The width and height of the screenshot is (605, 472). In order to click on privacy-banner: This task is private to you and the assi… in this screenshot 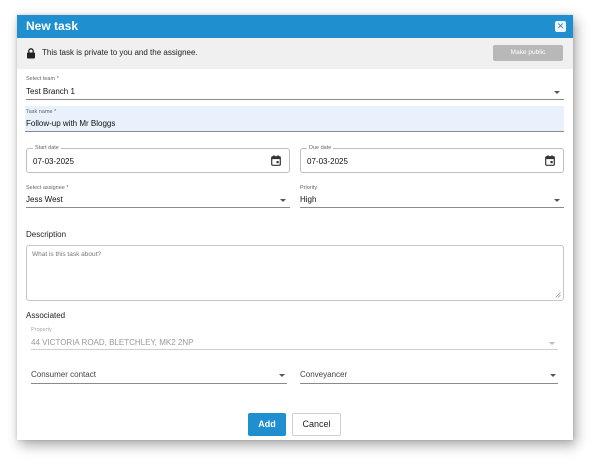, I will do `click(295, 53)`.